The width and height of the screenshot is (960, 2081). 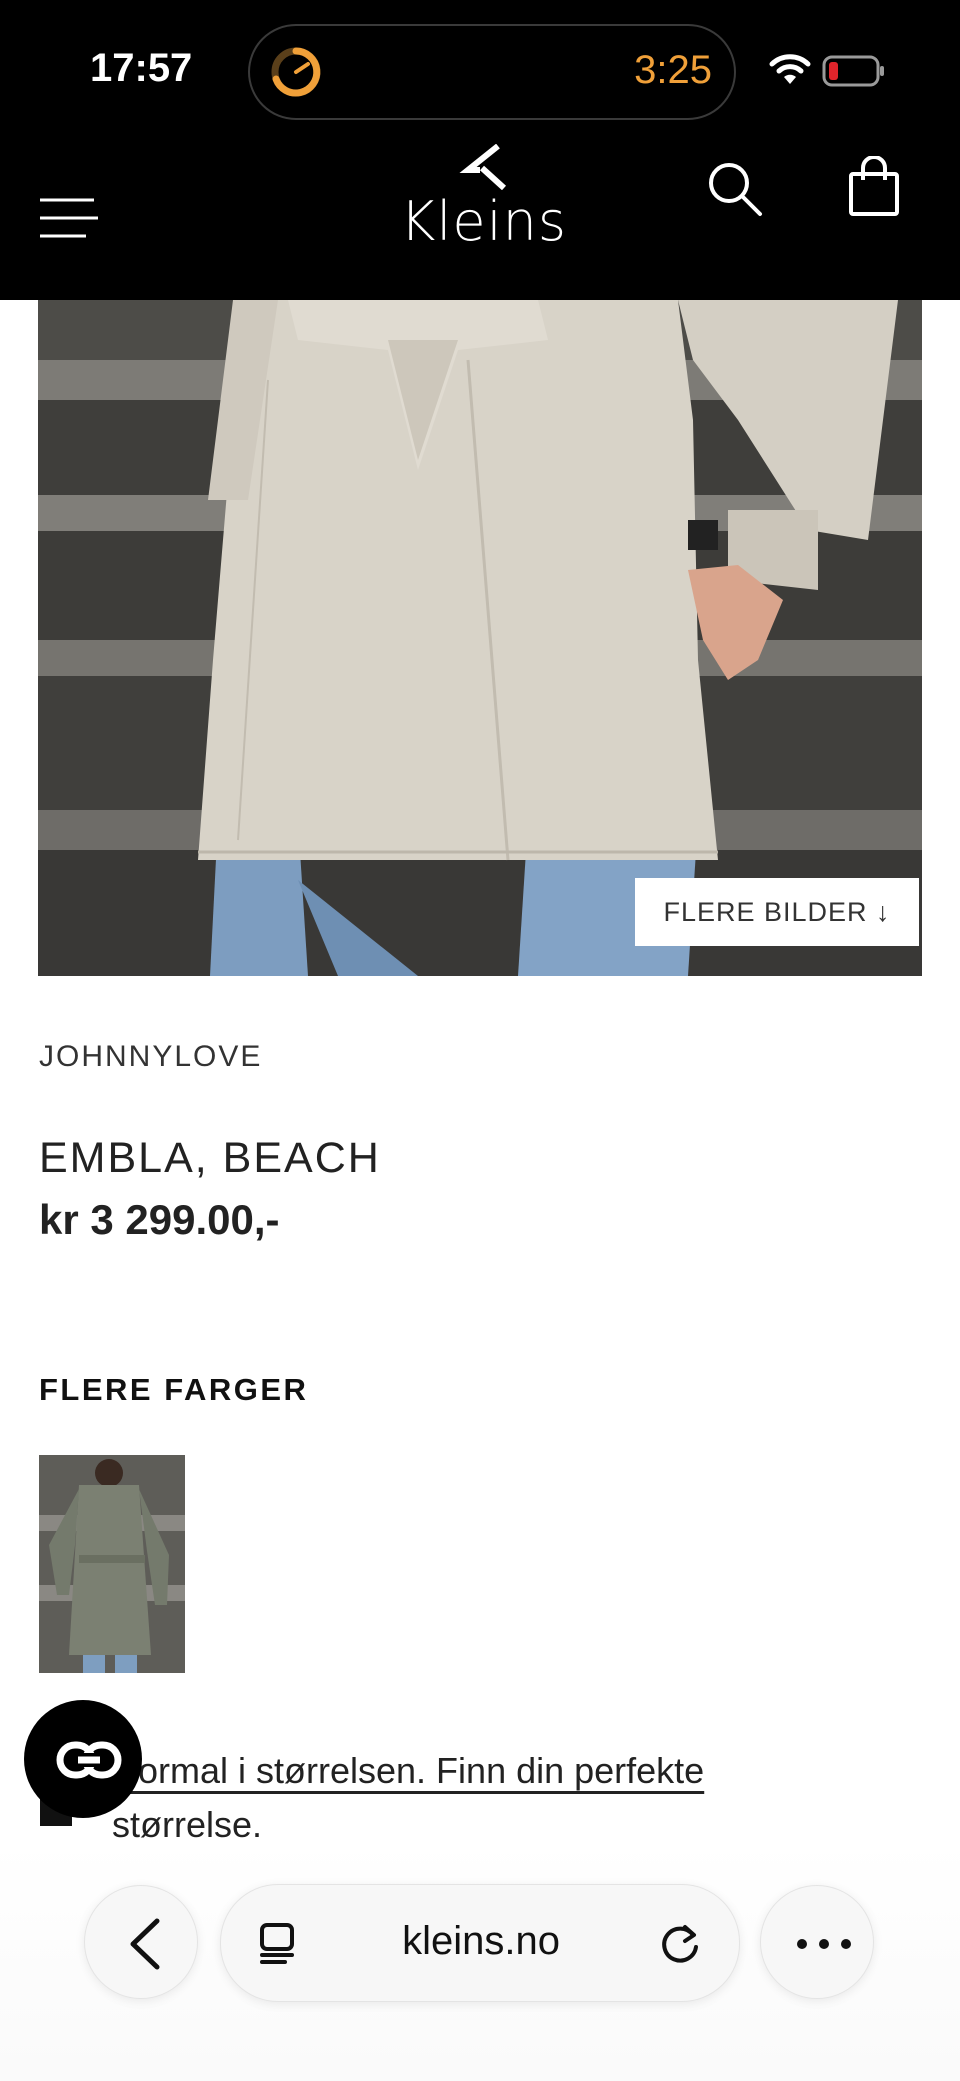 I want to click on timer-icon, so click(x=296, y=72).